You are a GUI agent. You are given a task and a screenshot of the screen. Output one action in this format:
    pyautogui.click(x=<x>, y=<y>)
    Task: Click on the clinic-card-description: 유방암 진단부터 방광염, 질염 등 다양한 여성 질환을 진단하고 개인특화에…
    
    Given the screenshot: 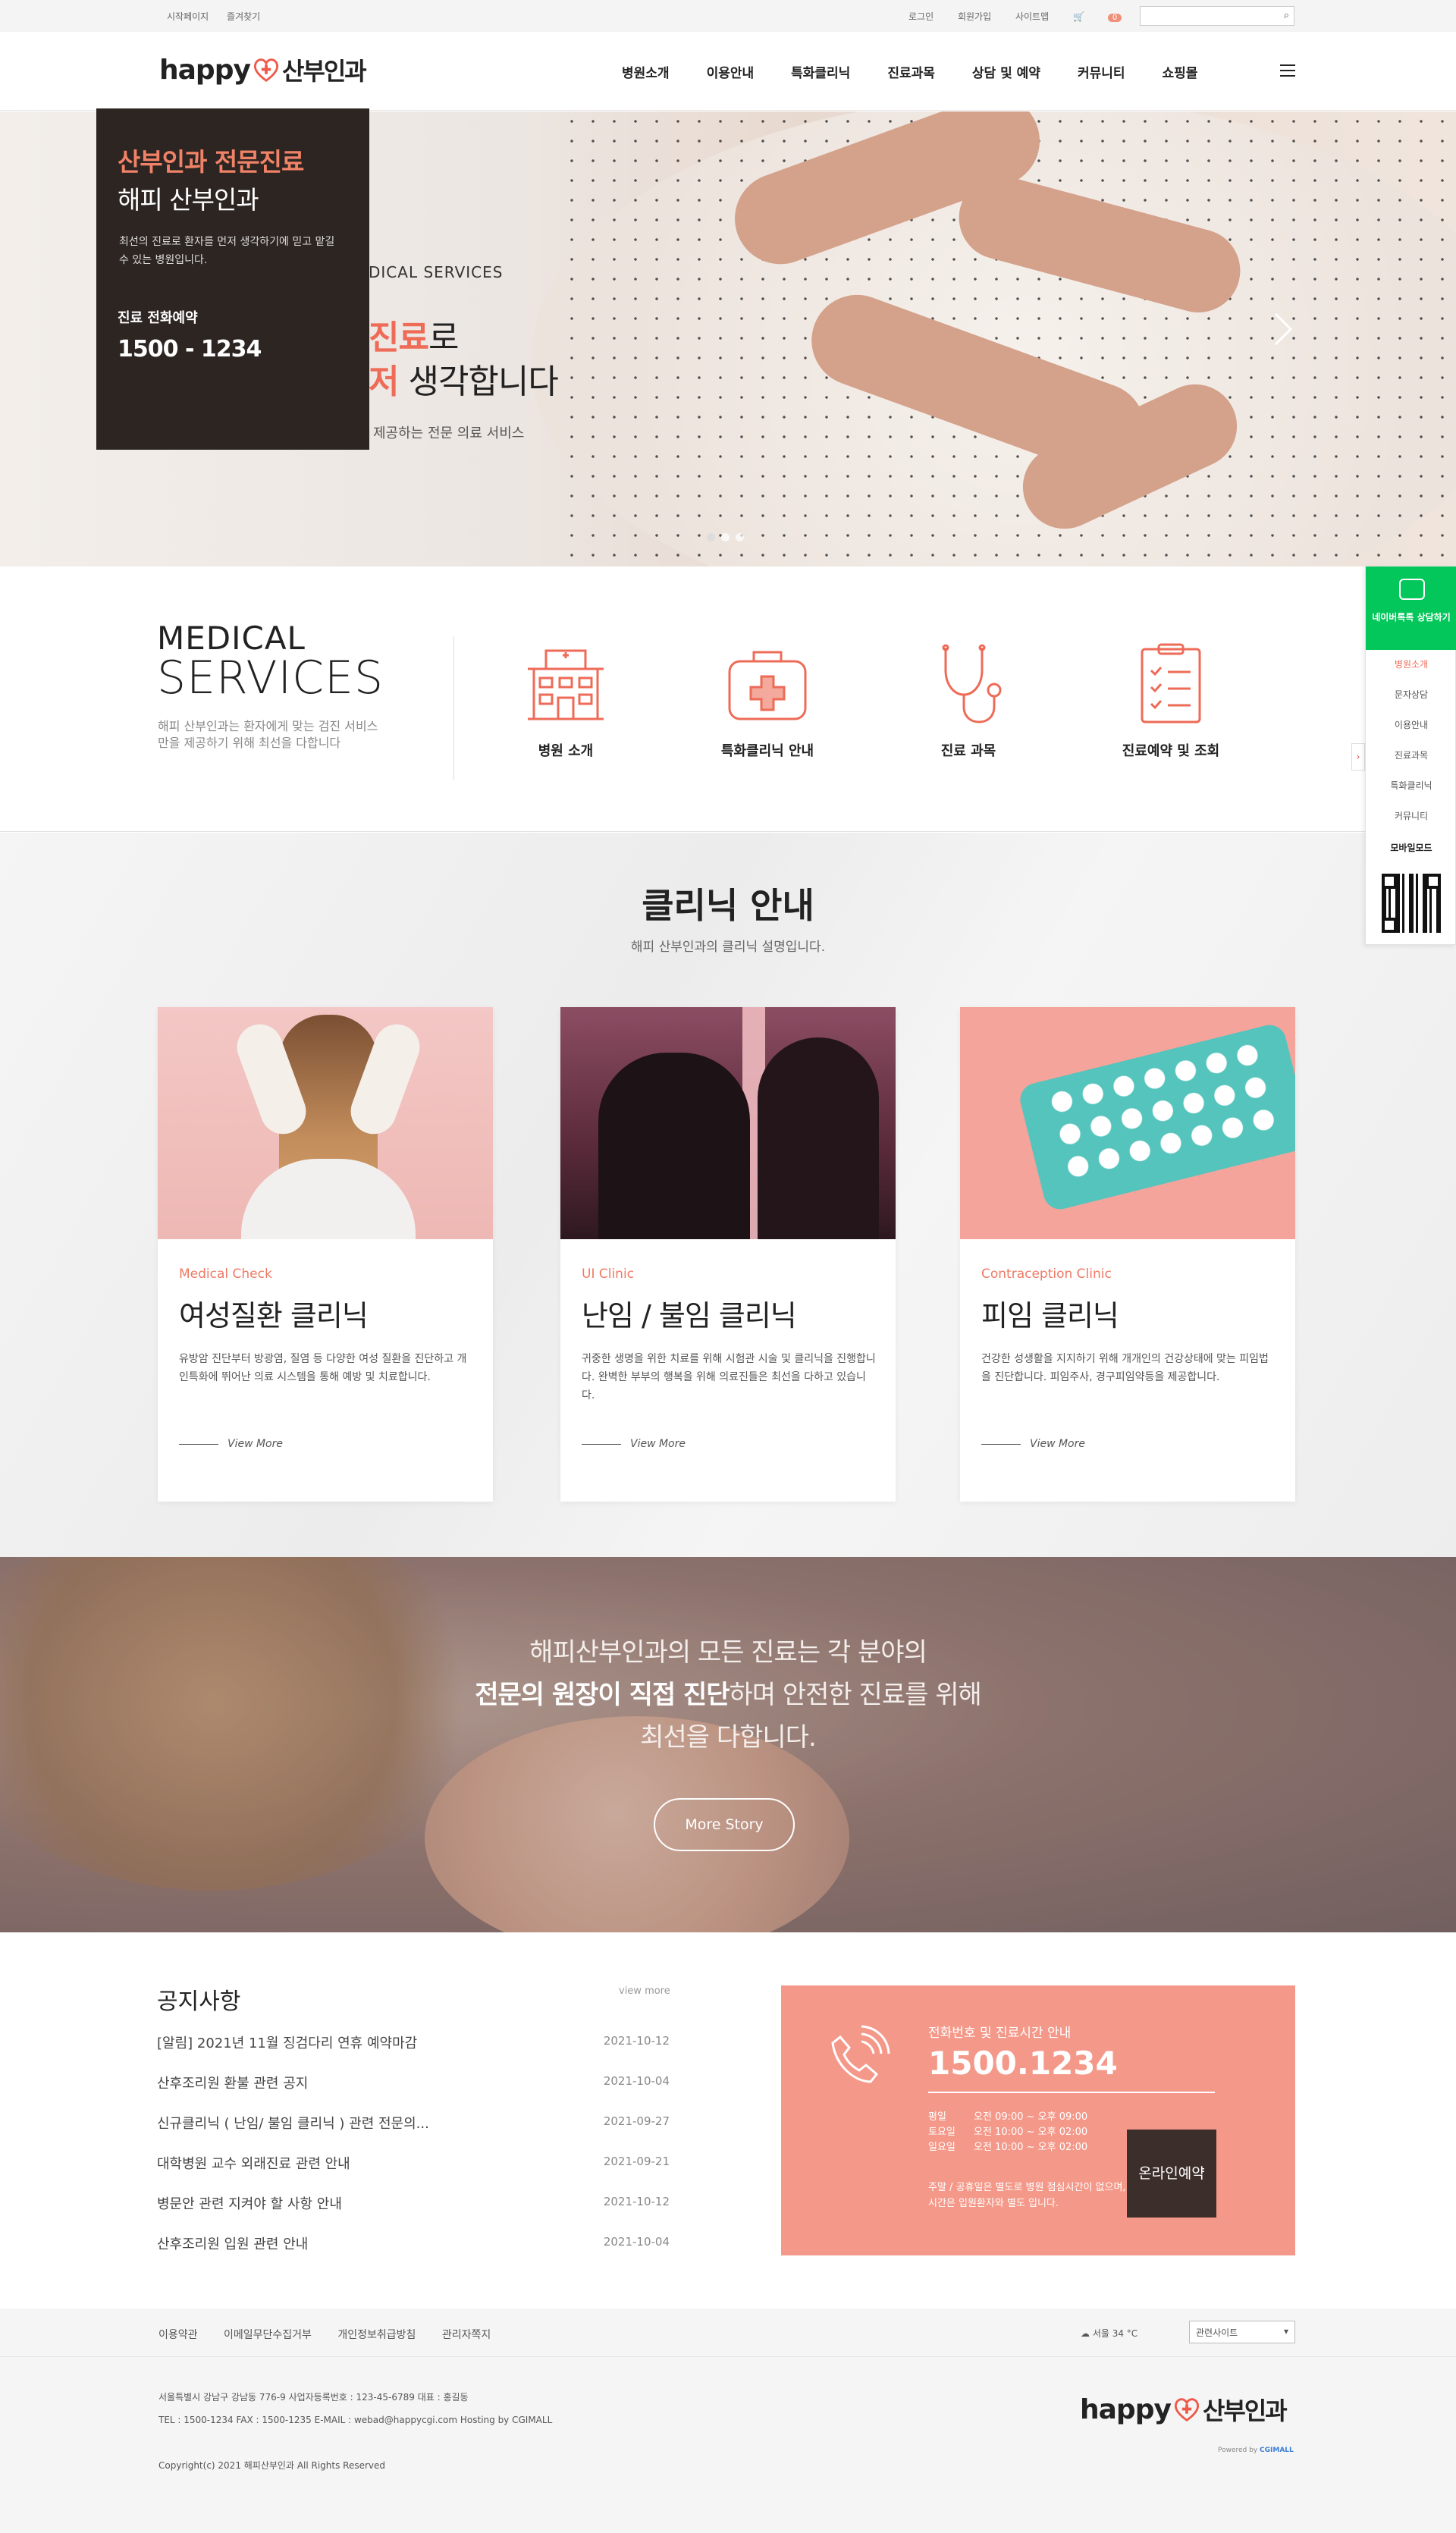 What is the action you would take?
    pyautogui.click(x=323, y=1368)
    